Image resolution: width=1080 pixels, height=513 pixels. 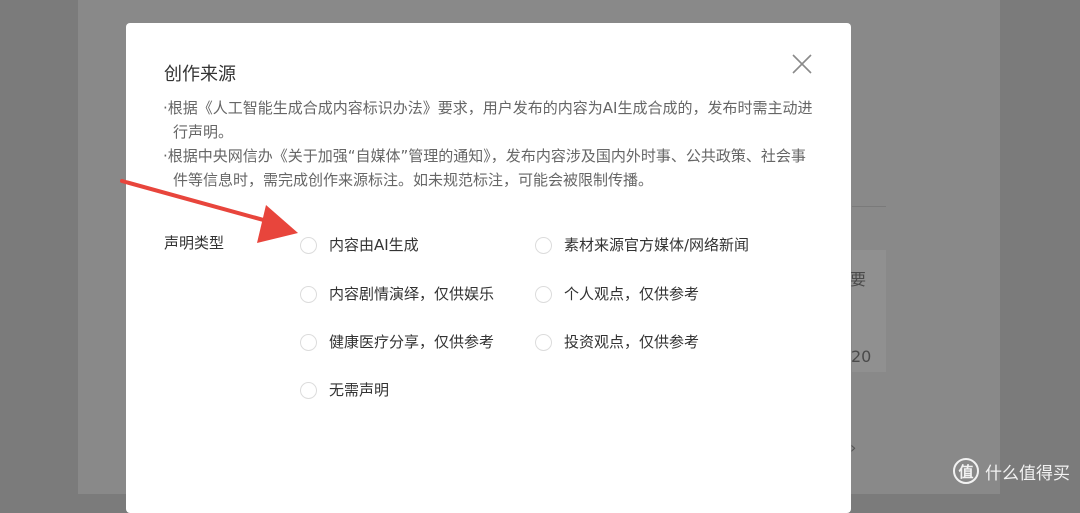 What do you see at coordinates (858, 279) in the screenshot?
I see `background-partial-text: 要` at bounding box center [858, 279].